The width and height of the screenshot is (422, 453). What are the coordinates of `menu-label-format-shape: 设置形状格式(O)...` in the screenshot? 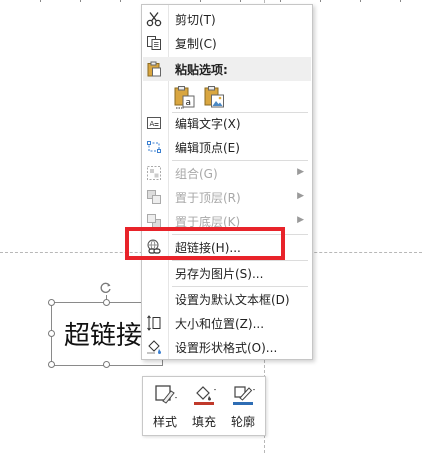 It's located at (226, 348).